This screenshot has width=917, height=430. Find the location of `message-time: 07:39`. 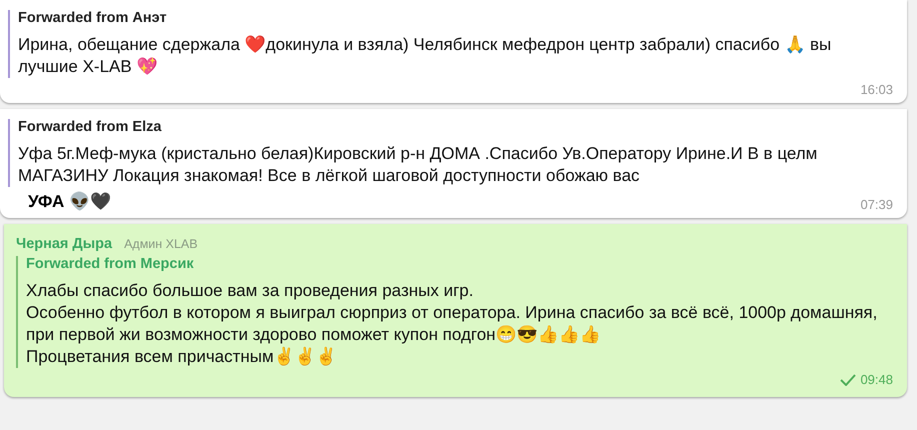

message-time: 07:39 is located at coordinates (876, 204).